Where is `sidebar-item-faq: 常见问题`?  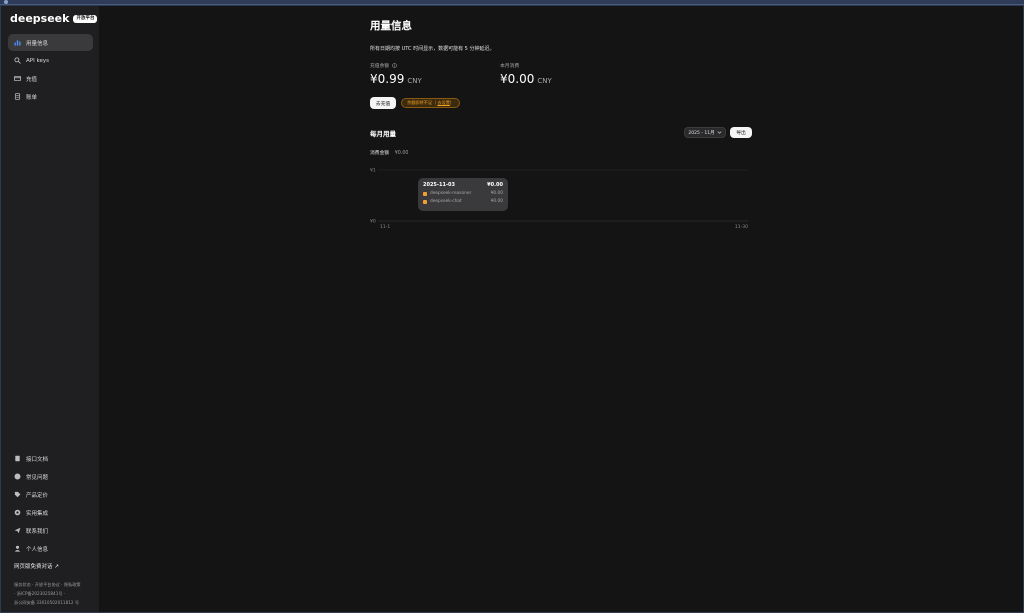 sidebar-item-faq: 常见问题 is located at coordinates (50, 476).